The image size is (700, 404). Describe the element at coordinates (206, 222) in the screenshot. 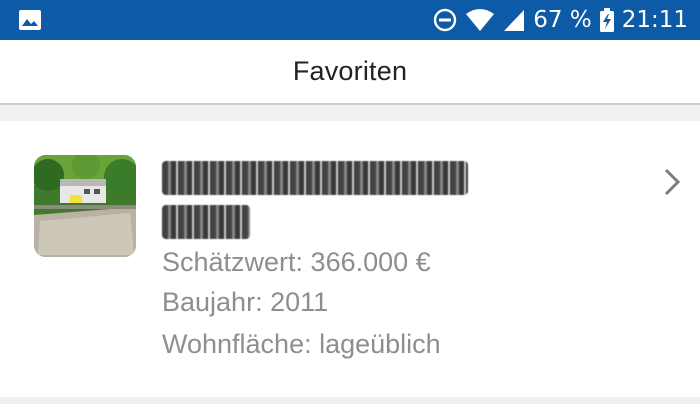

I see `redacted-title-continued` at that location.